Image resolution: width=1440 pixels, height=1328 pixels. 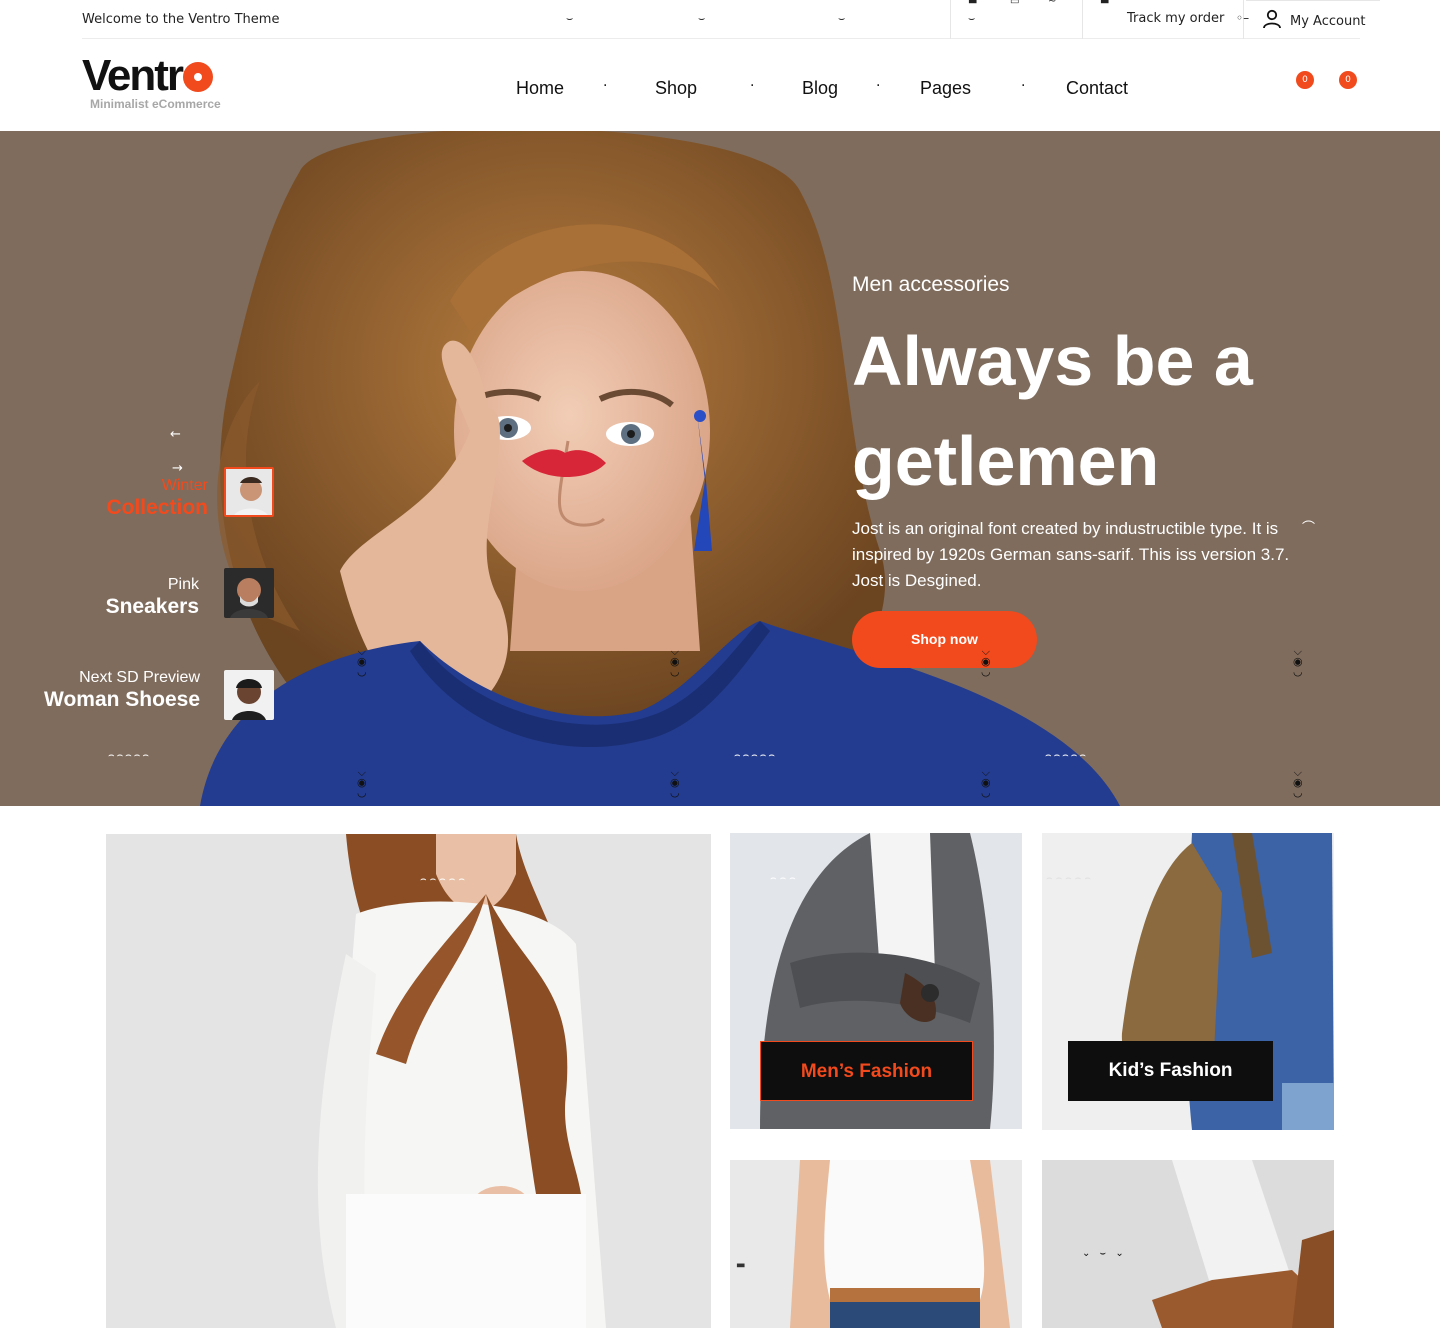 What do you see at coordinates (1348, 80) in the screenshot?
I see `cart-count-badge: 0` at bounding box center [1348, 80].